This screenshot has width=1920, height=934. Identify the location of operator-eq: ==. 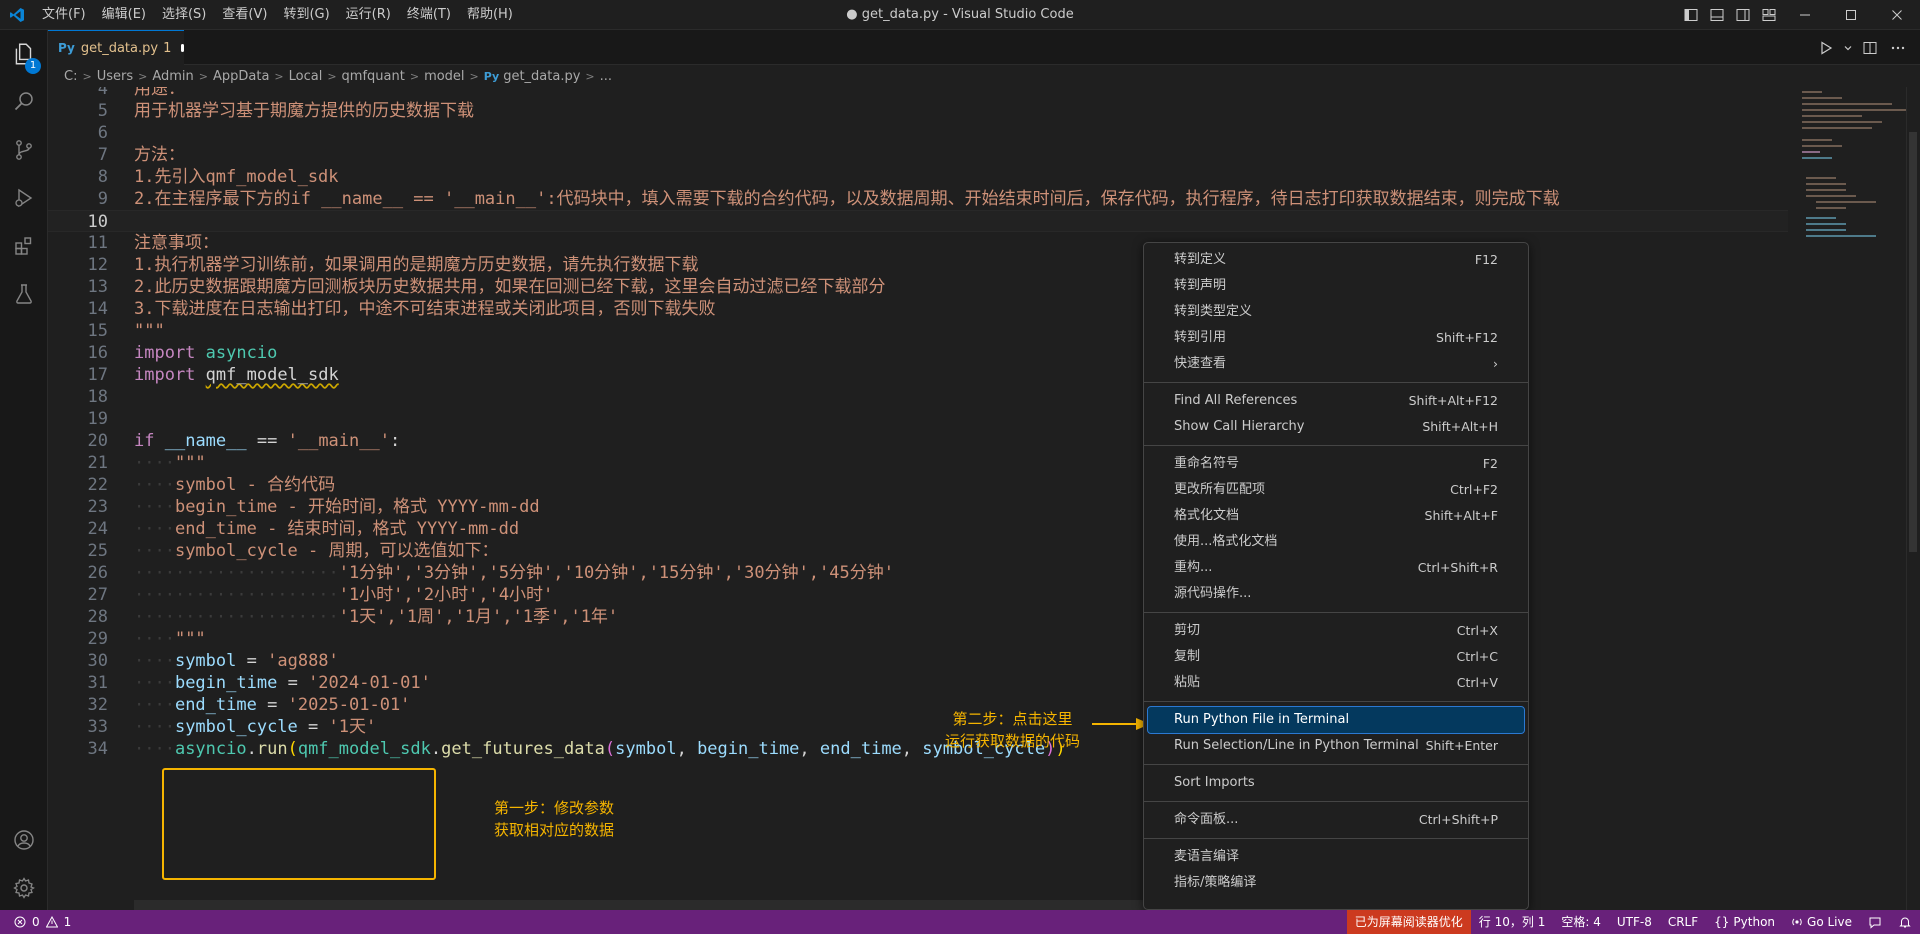
(267, 441).